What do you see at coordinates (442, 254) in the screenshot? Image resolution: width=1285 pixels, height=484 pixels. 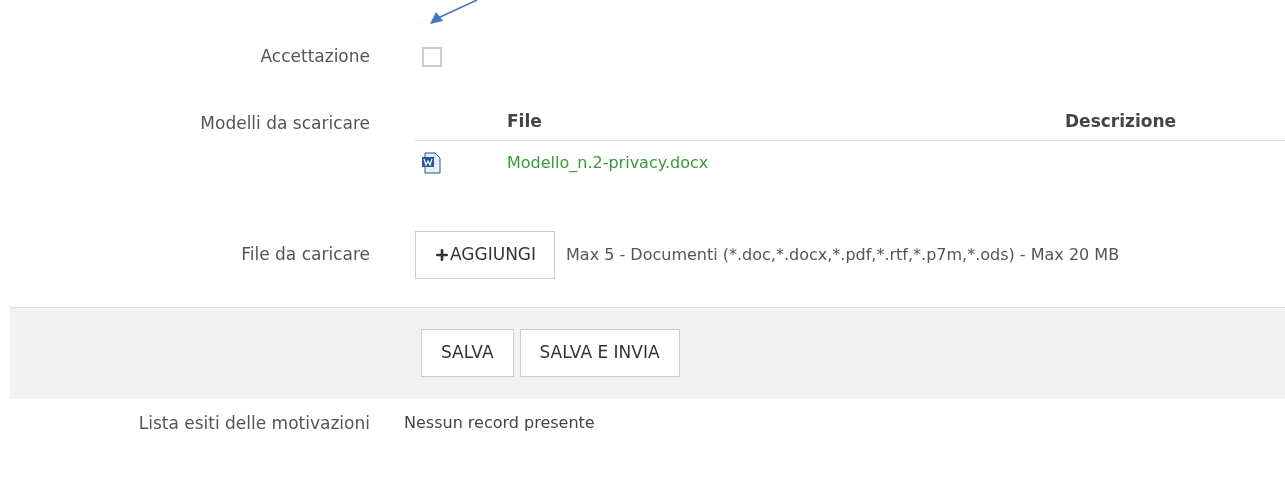 I see `plus-icon` at bounding box center [442, 254].